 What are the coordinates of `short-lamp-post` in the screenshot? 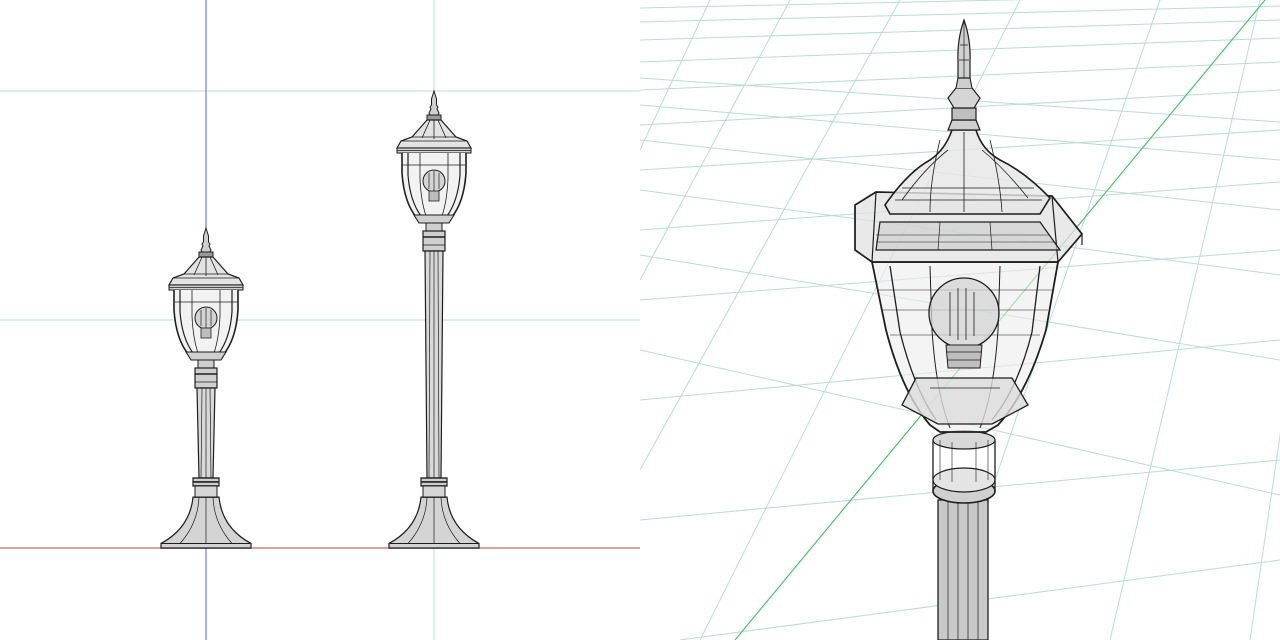 It's located at (206, 388).